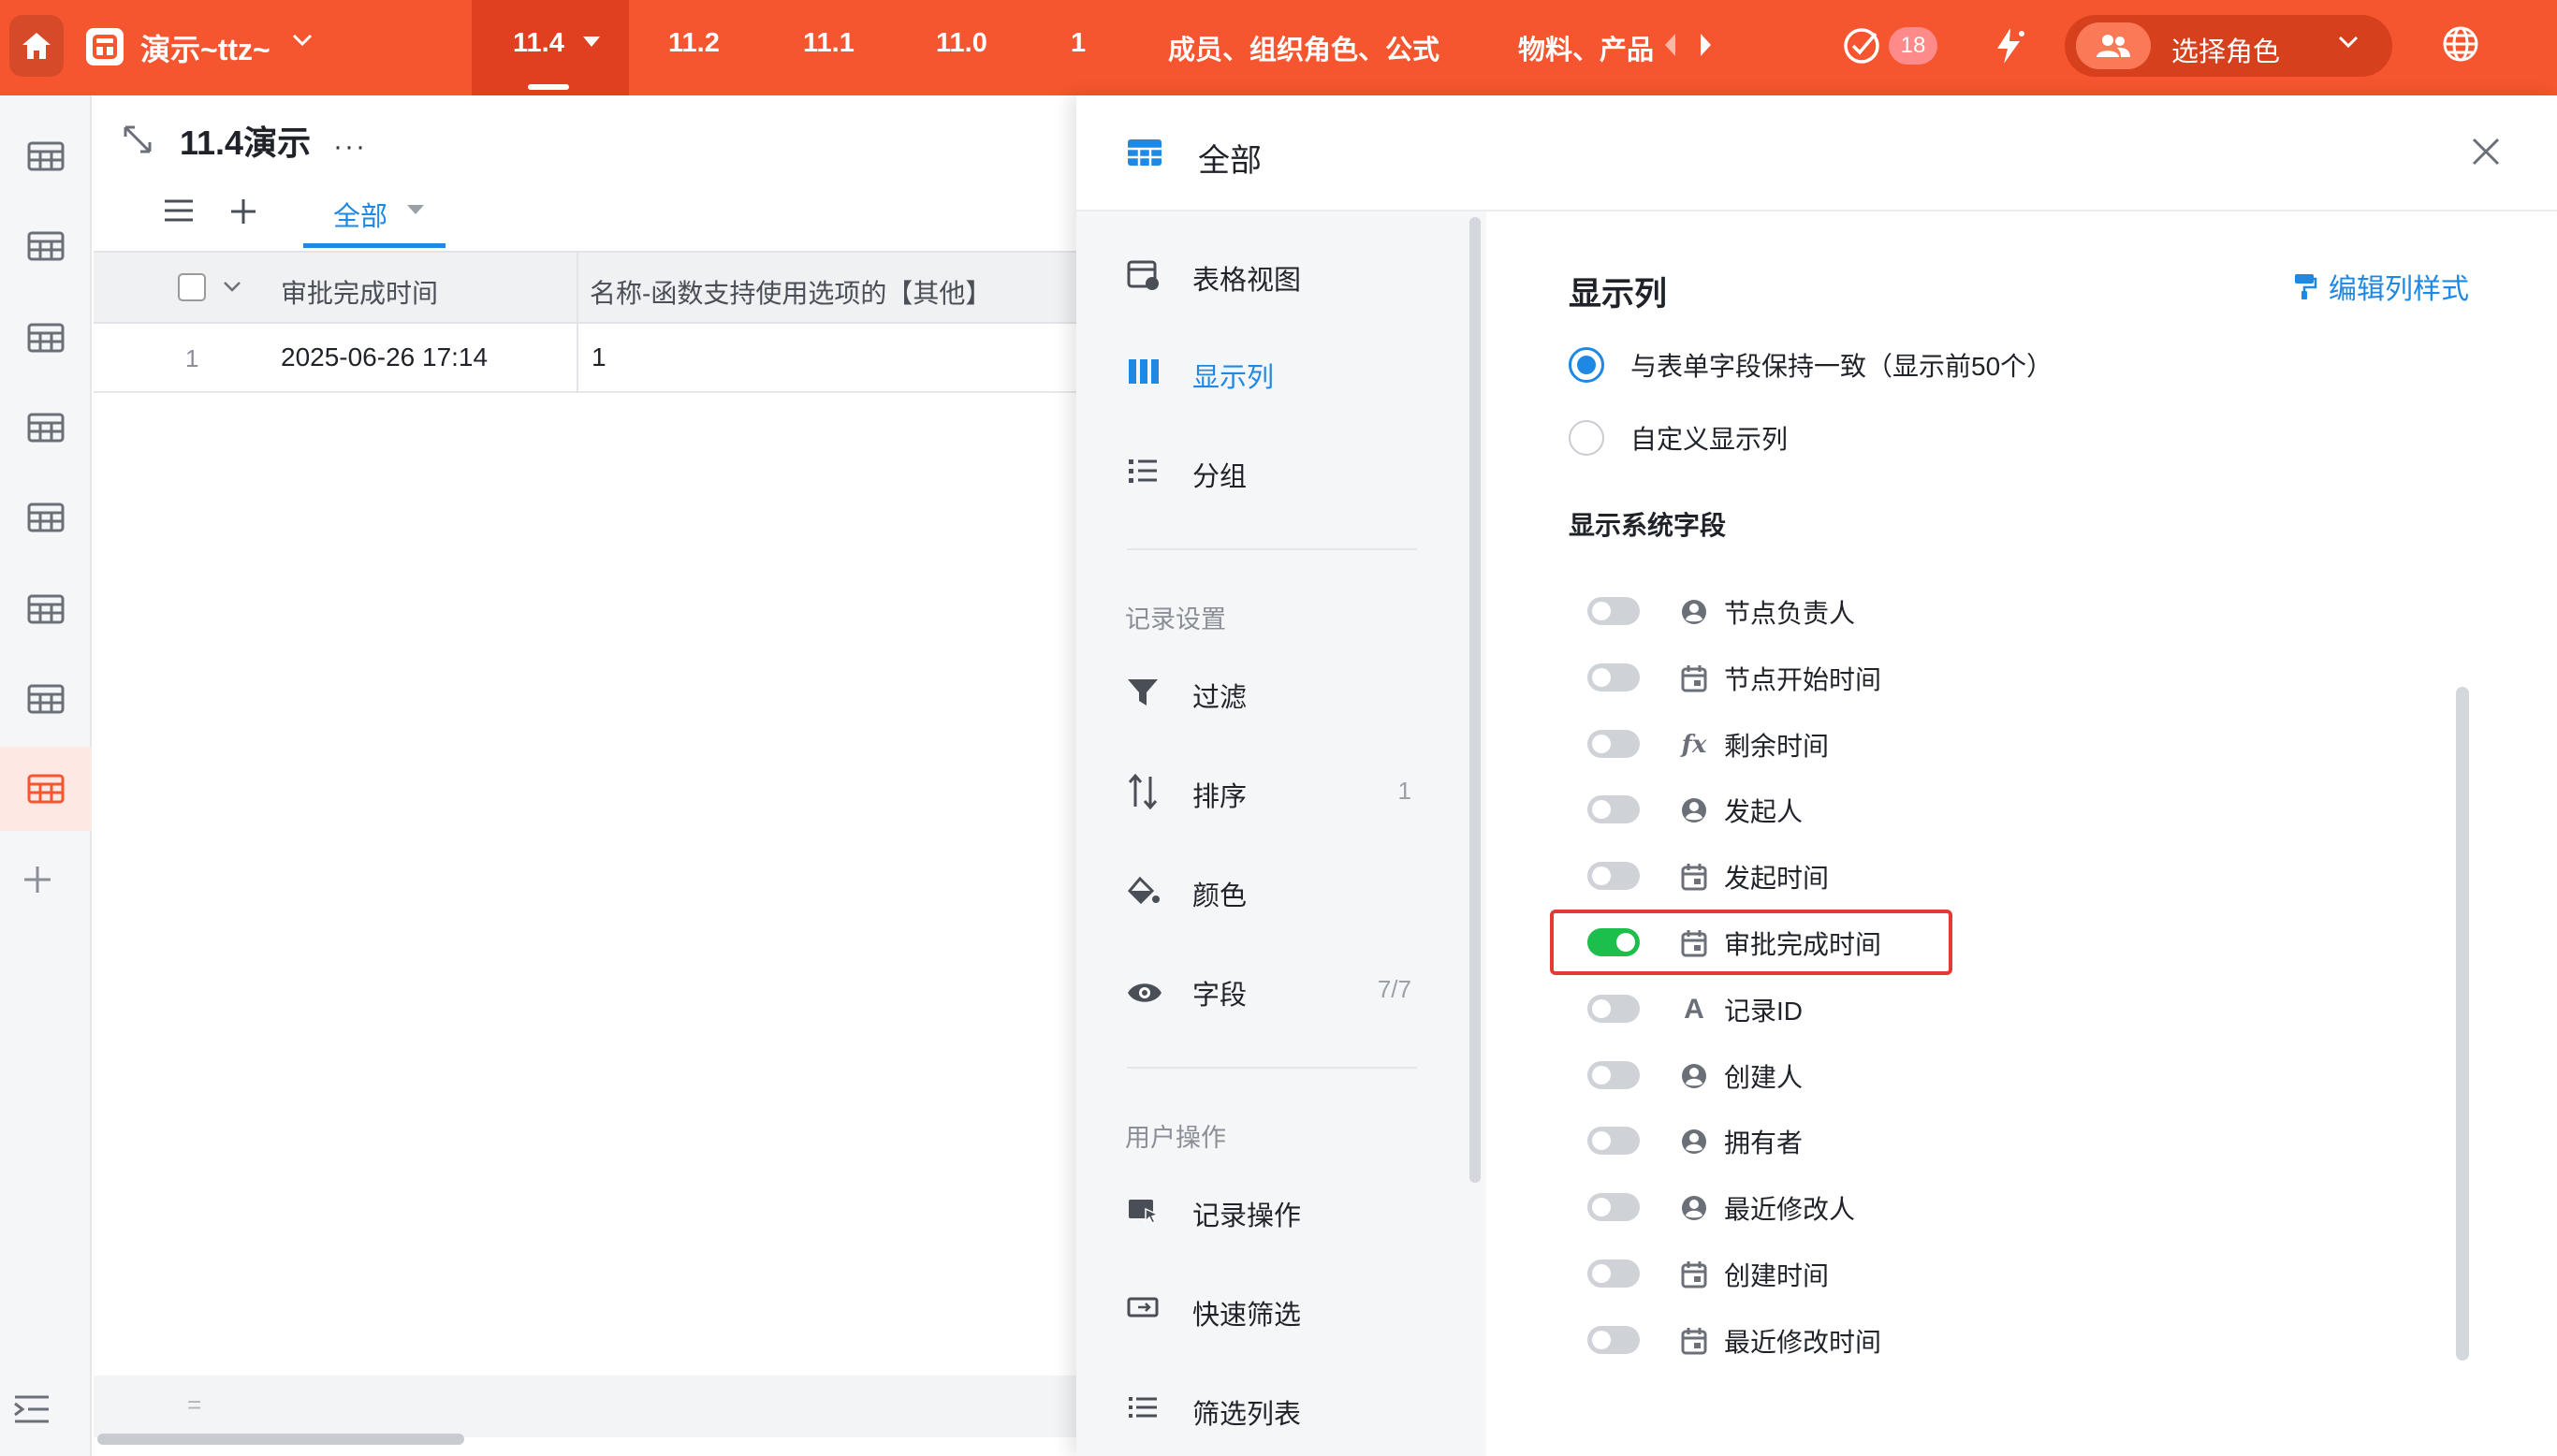 The height and width of the screenshot is (1456, 2557). I want to click on nav-sort: 排序 1, so click(1272, 793).